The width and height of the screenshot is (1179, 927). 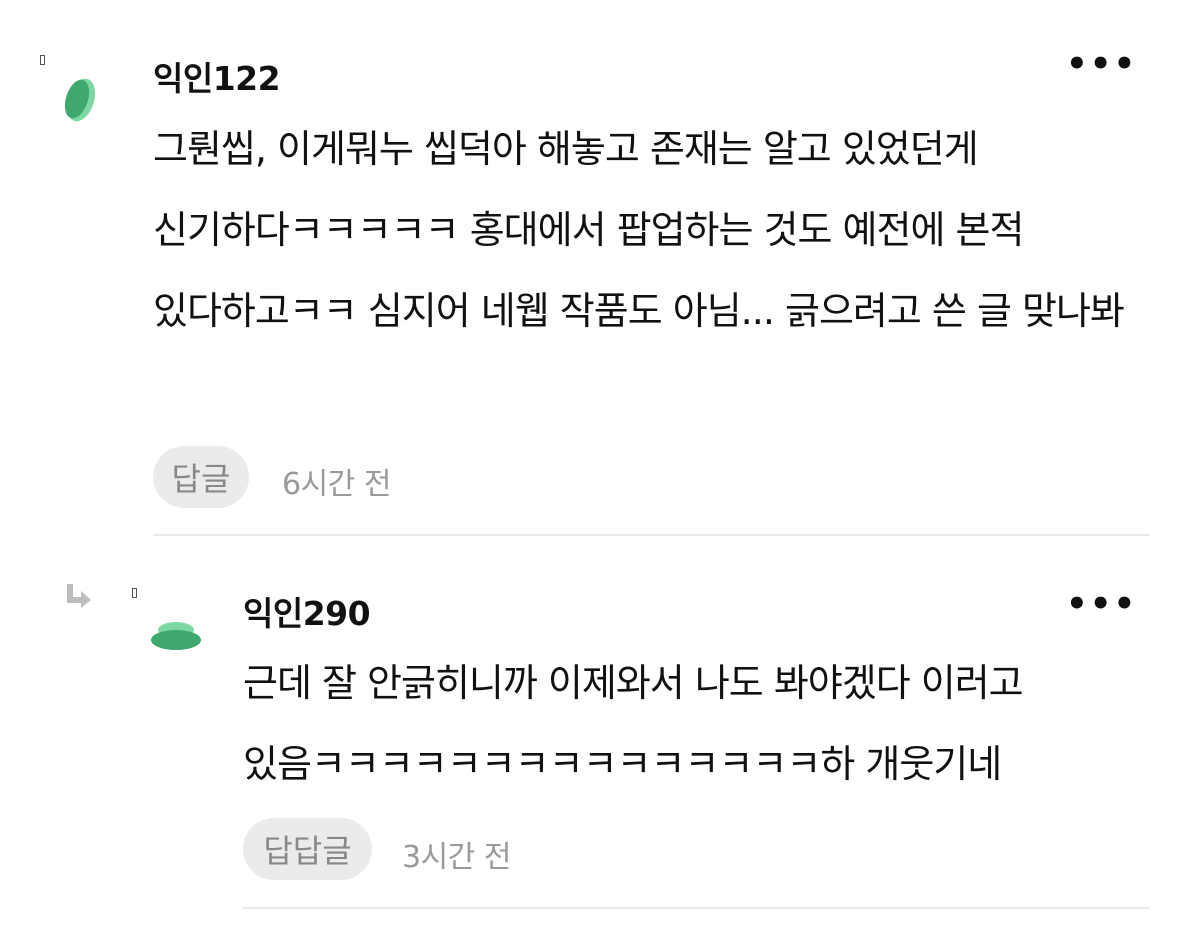 What do you see at coordinates (336, 484) in the screenshot?
I see `comment-timestamp: 6시간 전` at bounding box center [336, 484].